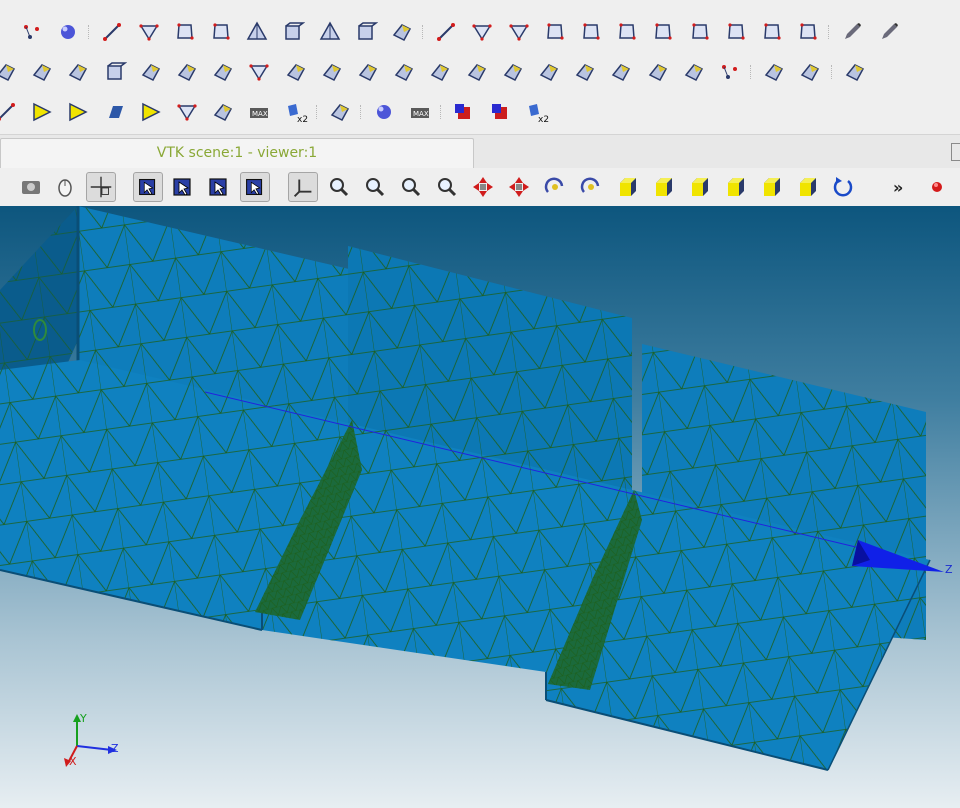 Image resolution: width=960 pixels, height=808 pixels. What do you see at coordinates (366, 32) in the screenshot?
I see `hexagonal-prism-icon` at bounding box center [366, 32].